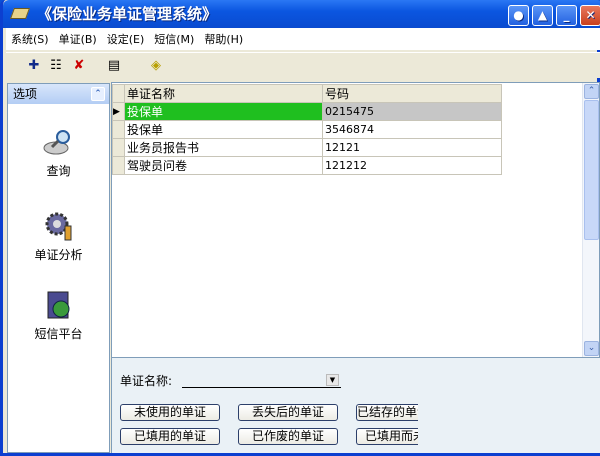 The height and width of the screenshot is (456, 600). What do you see at coordinates (58, 171) in the screenshot?
I see `sidebar-item-label: 查询` at bounding box center [58, 171].